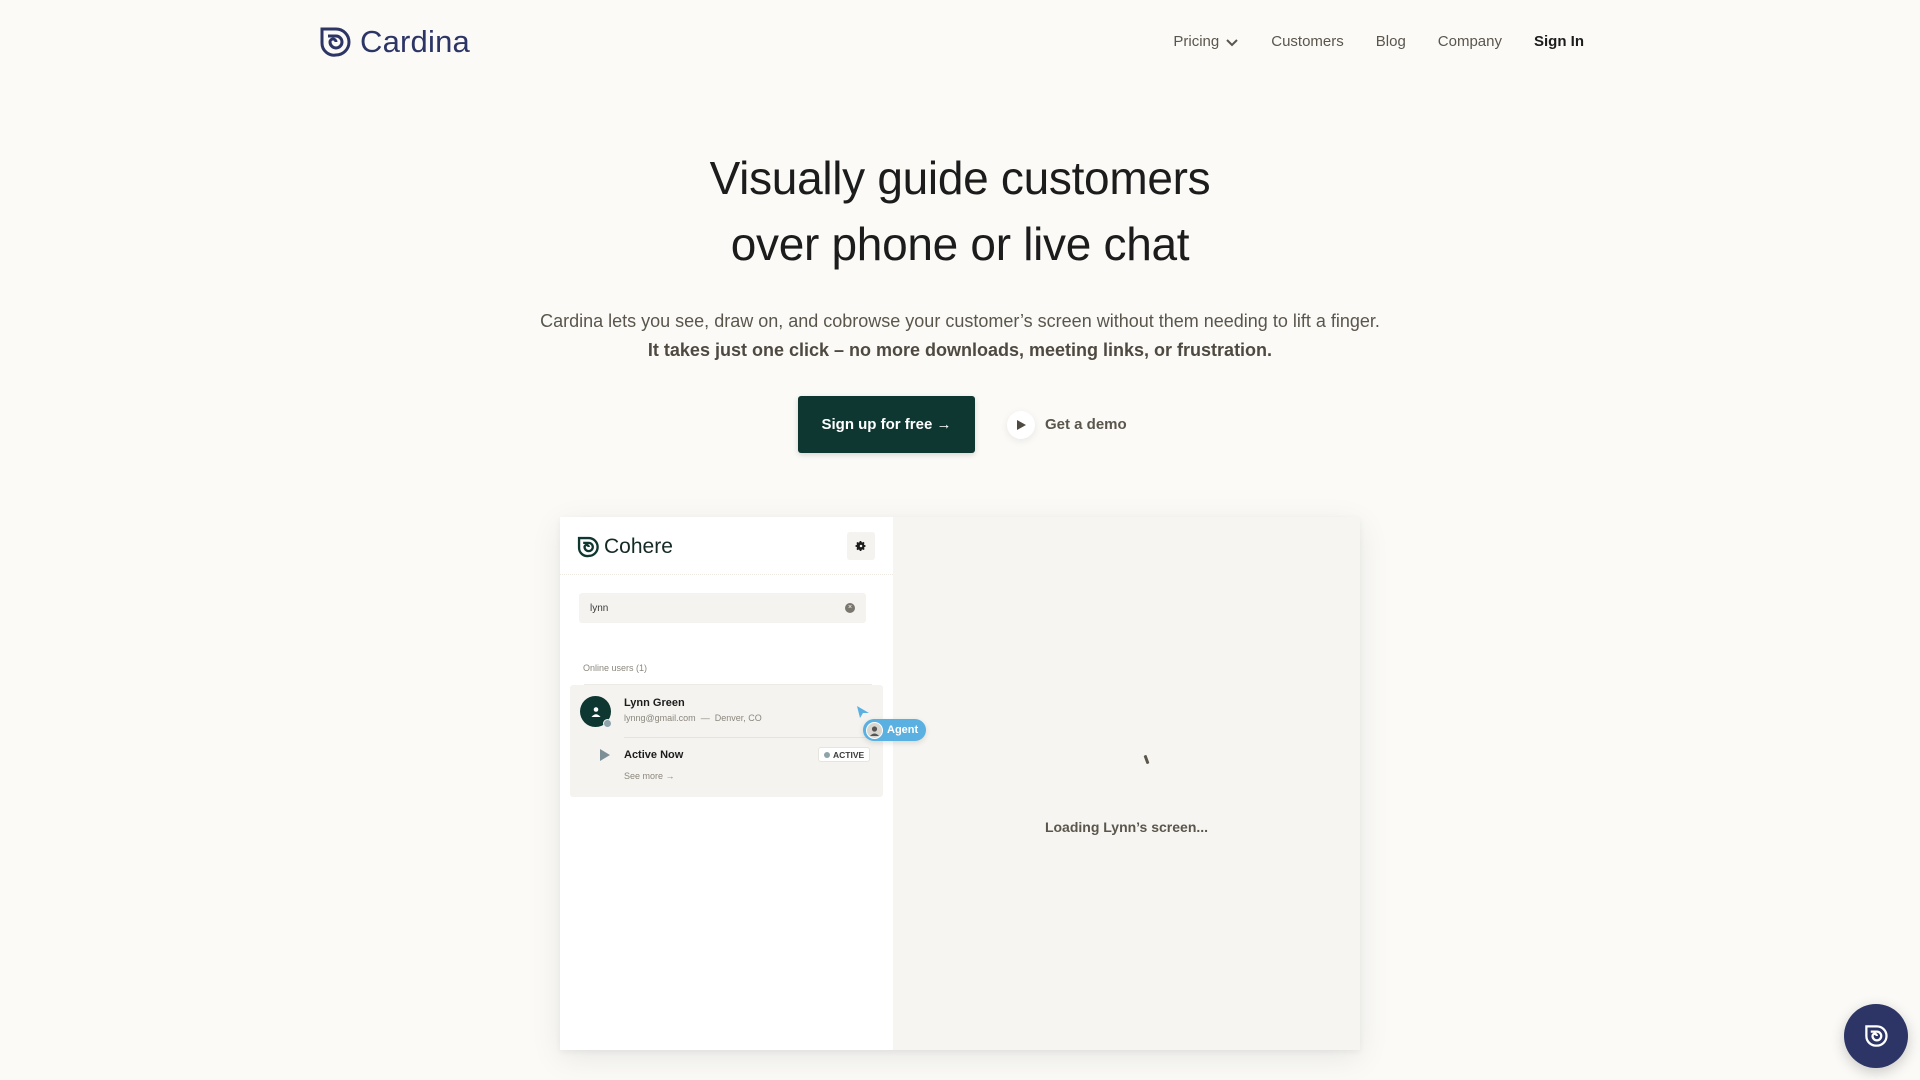 This screenshot has height=1080, width=1920. I want to click on loading-spinner-icon, so click(1146, 759).